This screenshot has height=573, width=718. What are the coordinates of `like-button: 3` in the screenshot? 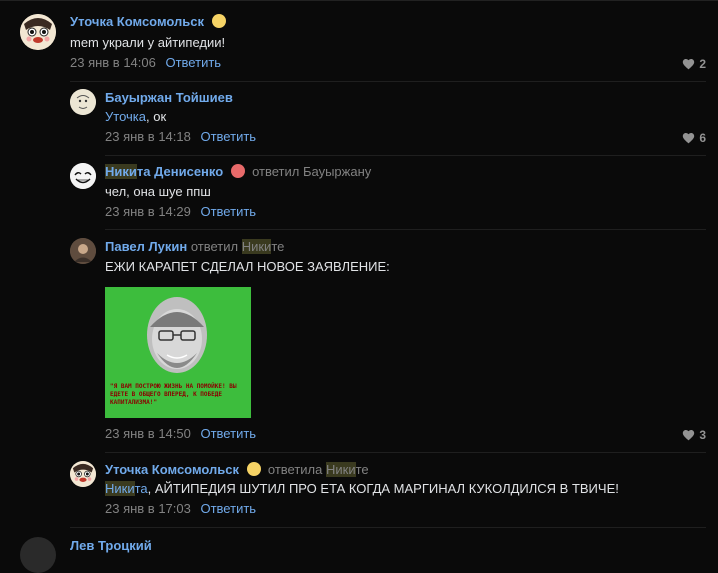 It's located at (694, 435).